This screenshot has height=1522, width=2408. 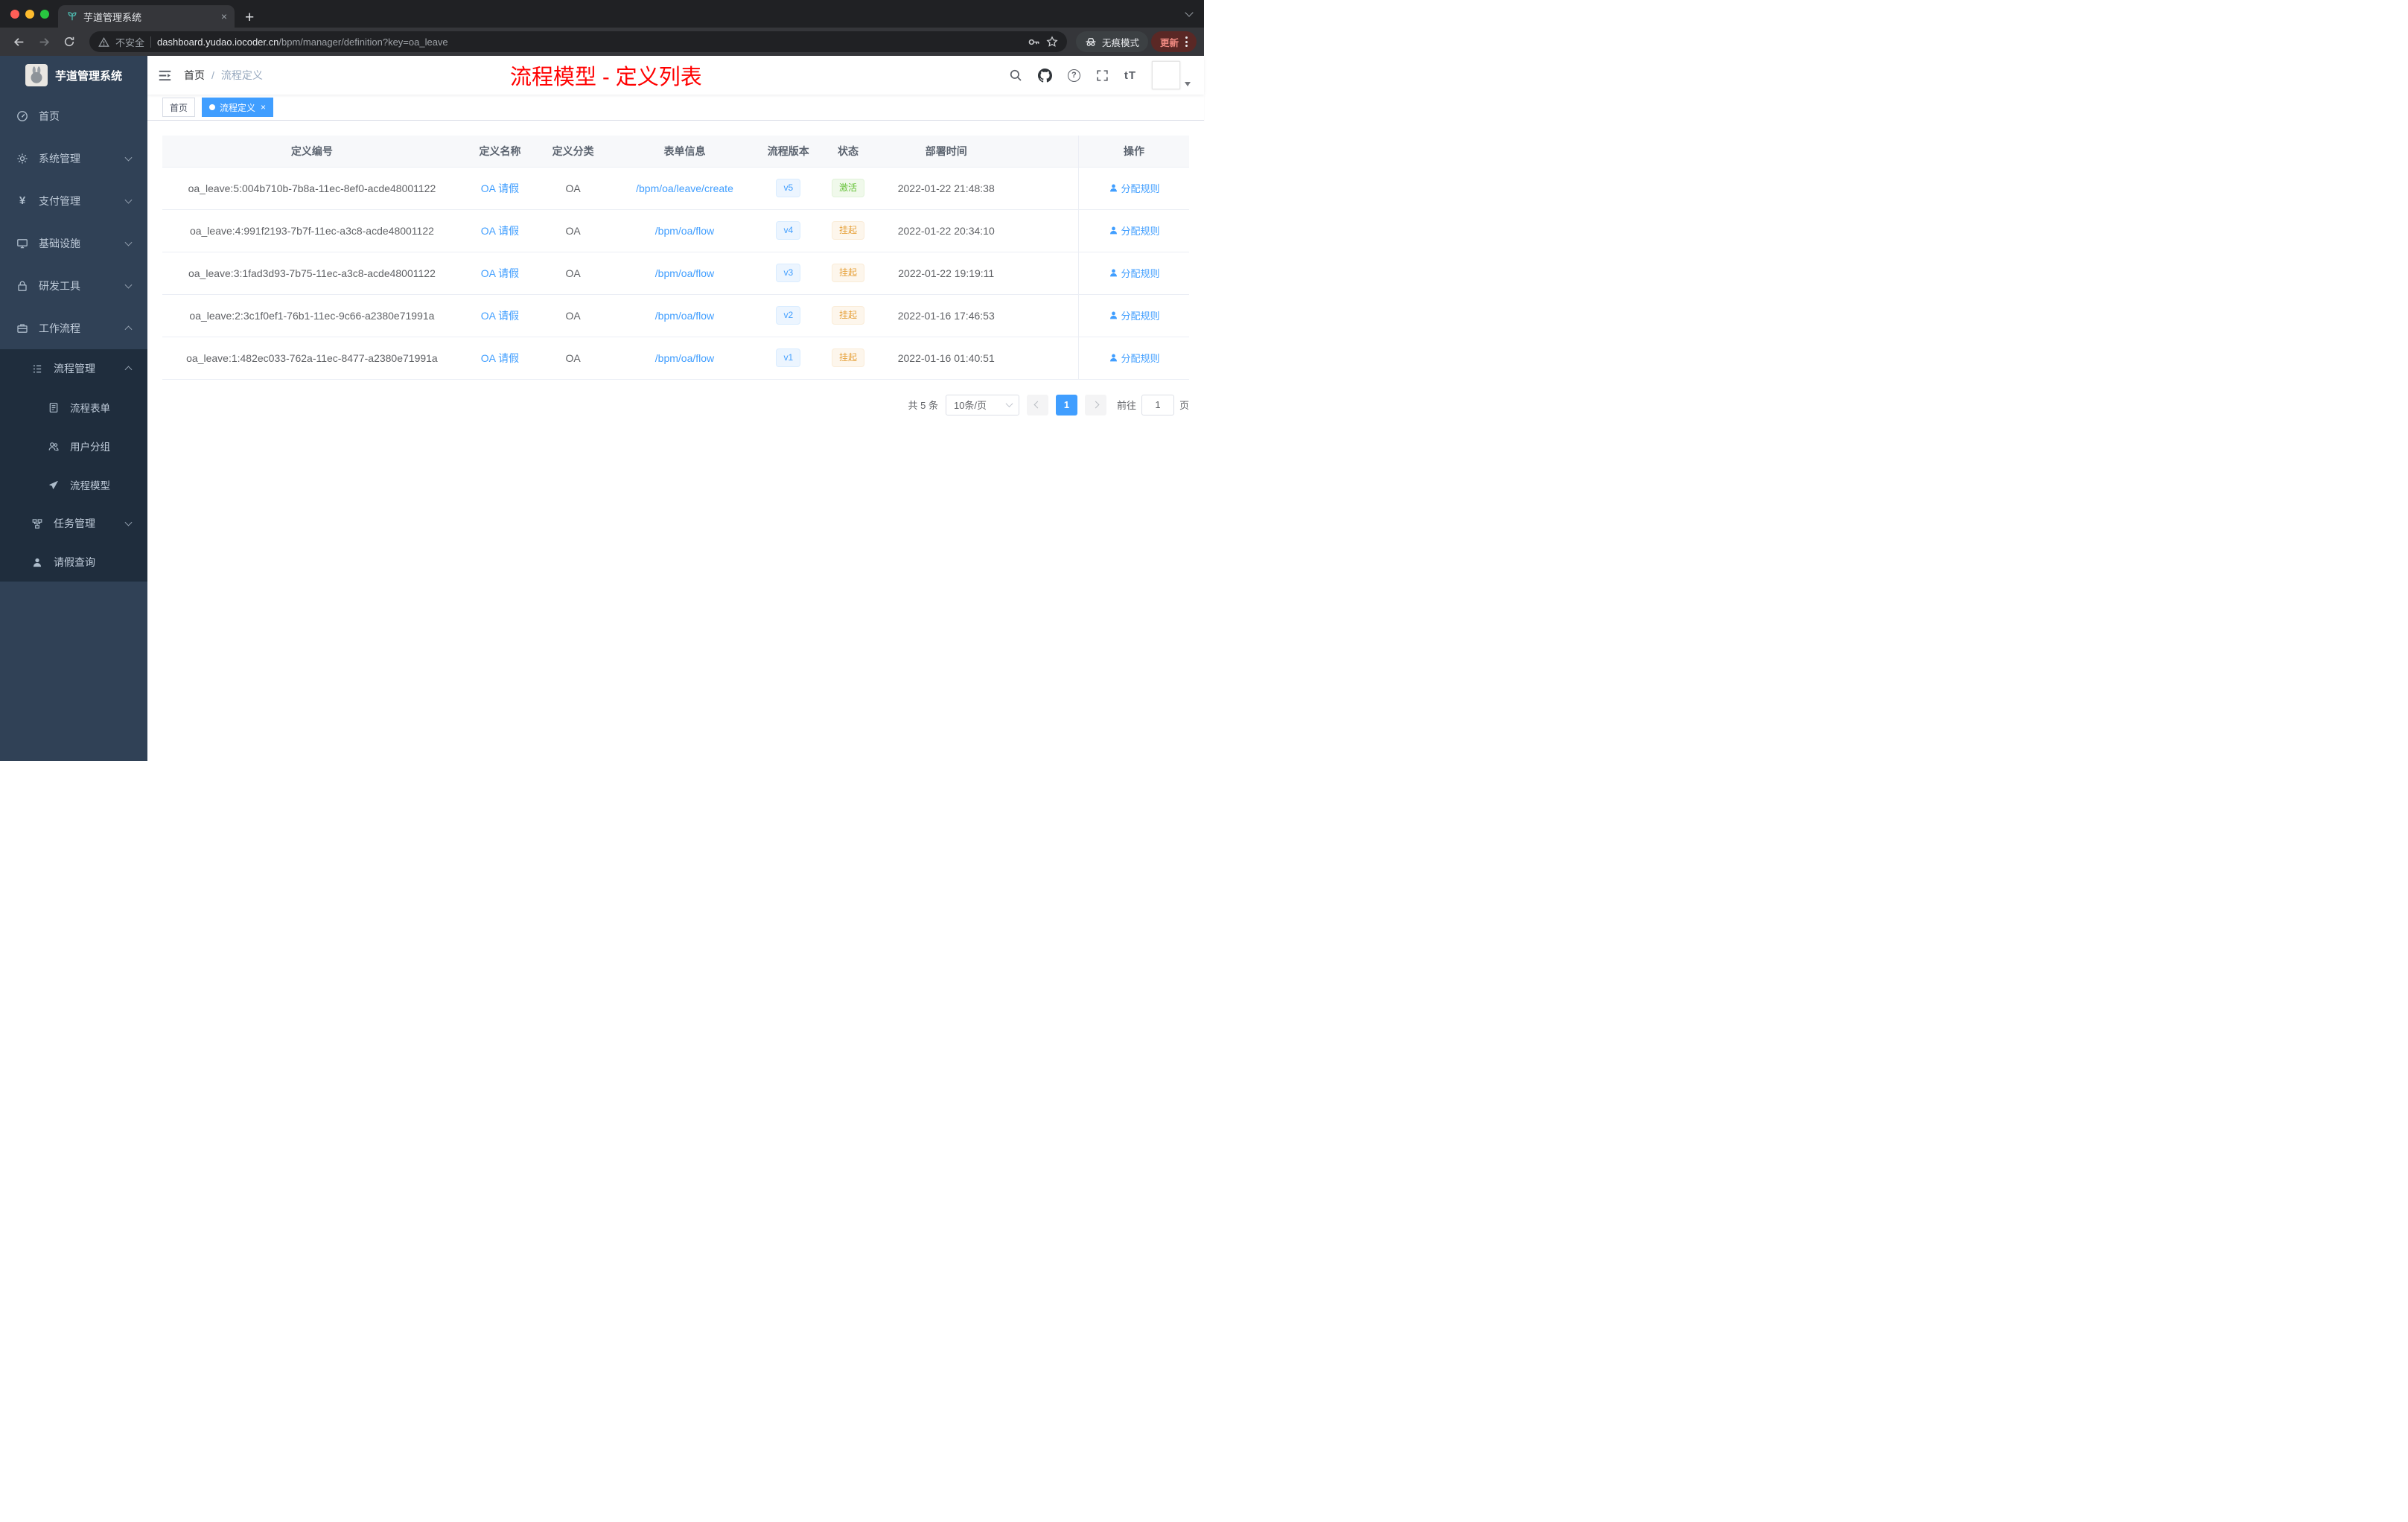 I want to click on password-key-icon, so click(x=1034, y=42).